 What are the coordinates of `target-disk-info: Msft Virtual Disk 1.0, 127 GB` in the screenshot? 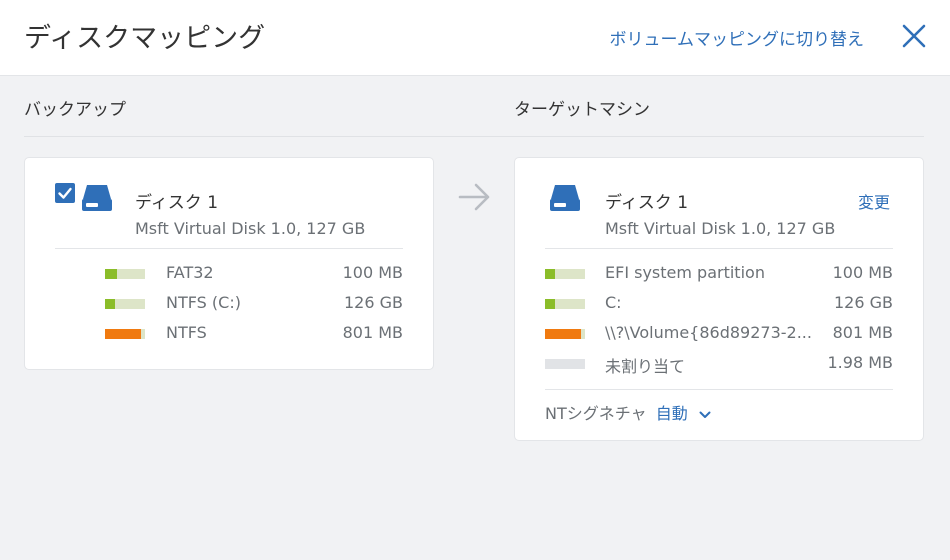 It's located at (720, 228).